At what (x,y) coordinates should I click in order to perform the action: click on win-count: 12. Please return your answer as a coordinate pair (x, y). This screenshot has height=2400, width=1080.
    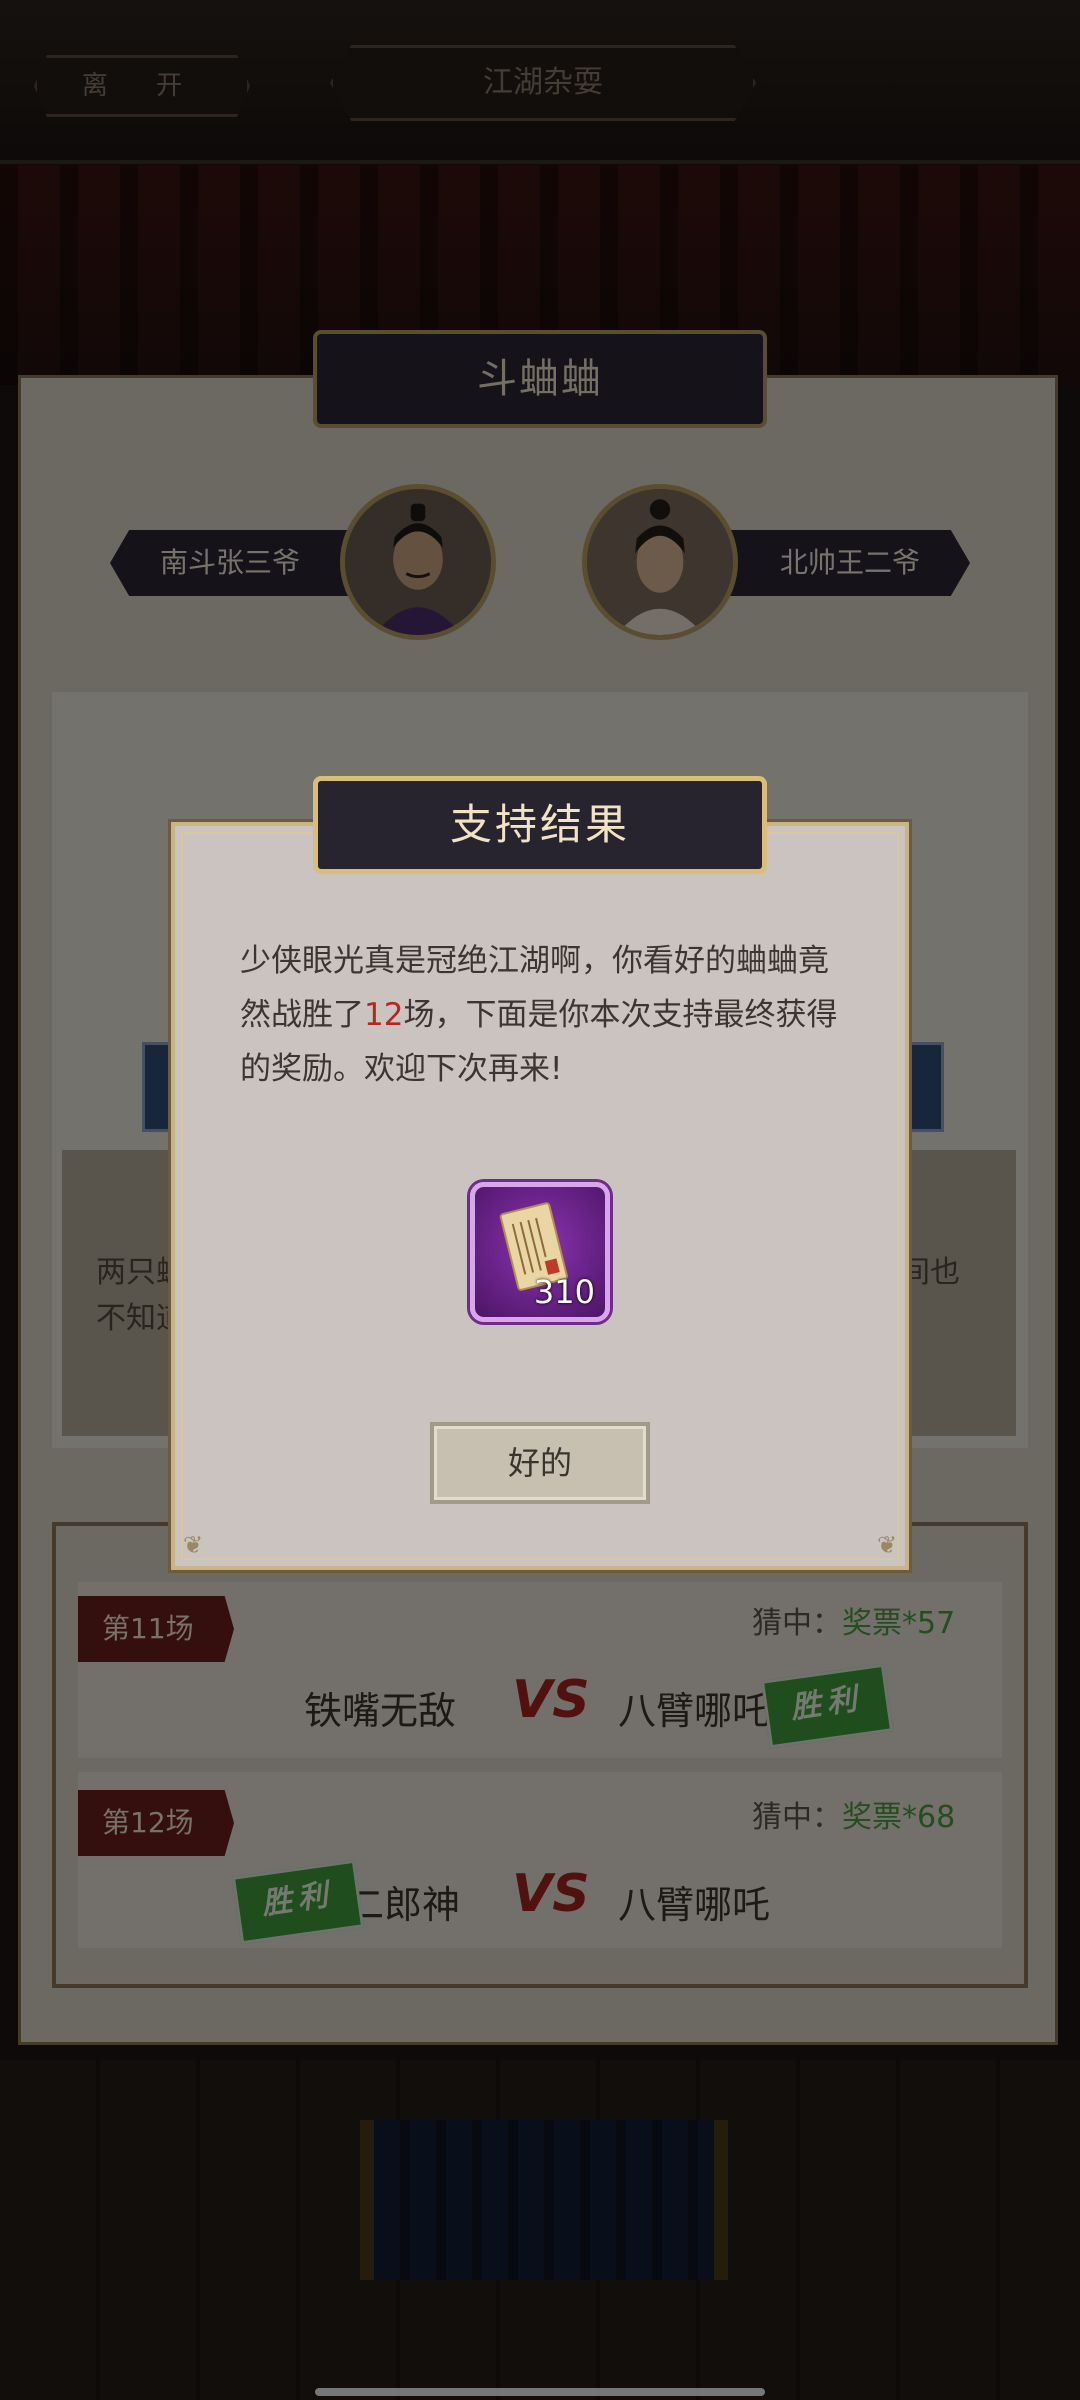
    Looking at the image, I should click on (384, 1015).